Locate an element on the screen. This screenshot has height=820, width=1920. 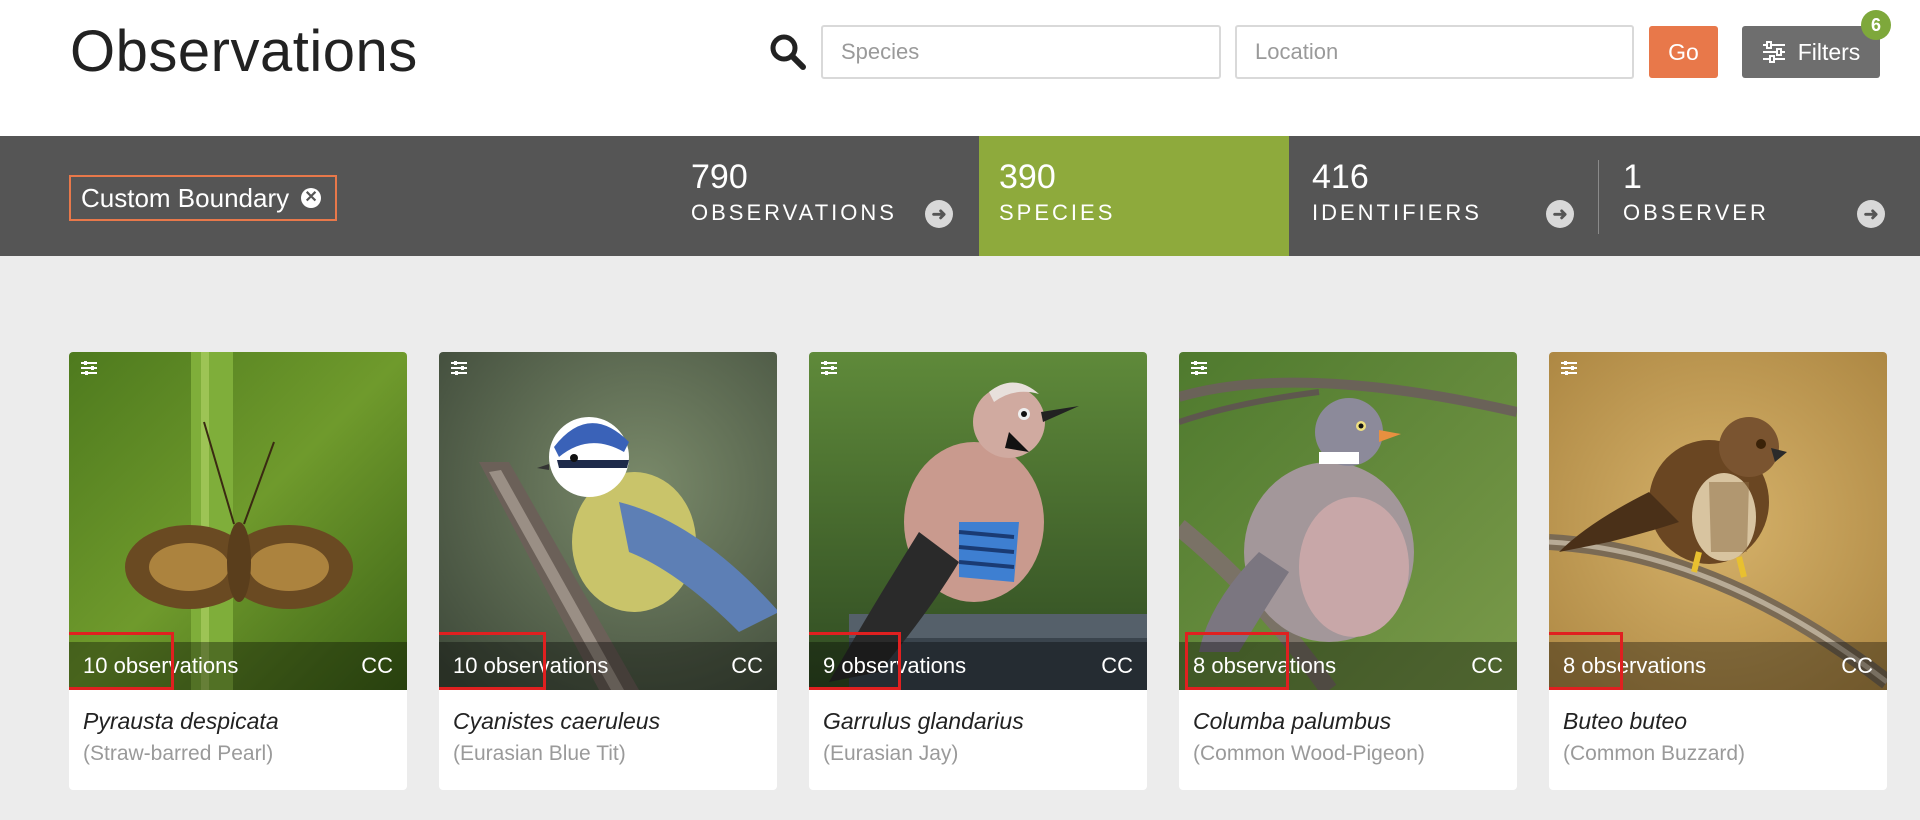
scientific-name: Columba palumbus is located at coordinates (1292, 721).